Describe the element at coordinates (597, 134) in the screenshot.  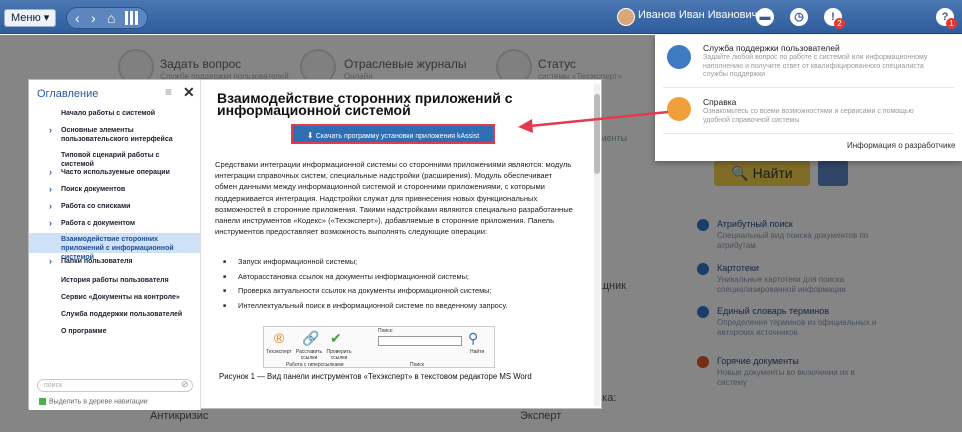
I see `scrollbar-thumb` at that location.